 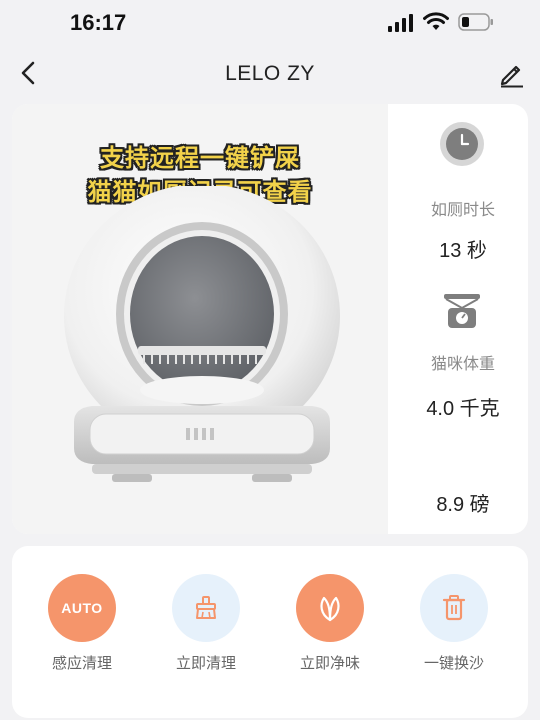 I want to click on clock-icon, so click(x=462, y=144).